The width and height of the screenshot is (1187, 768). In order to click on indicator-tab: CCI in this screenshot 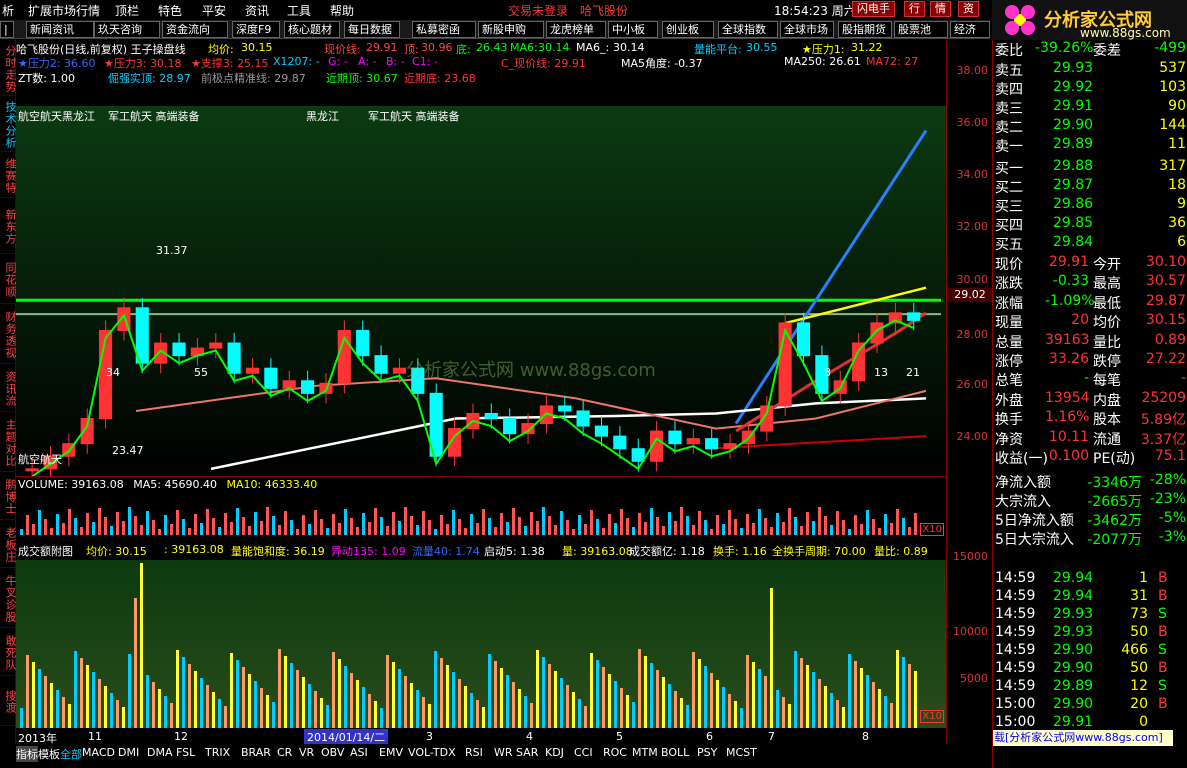, I will do `click(583, 752)`.